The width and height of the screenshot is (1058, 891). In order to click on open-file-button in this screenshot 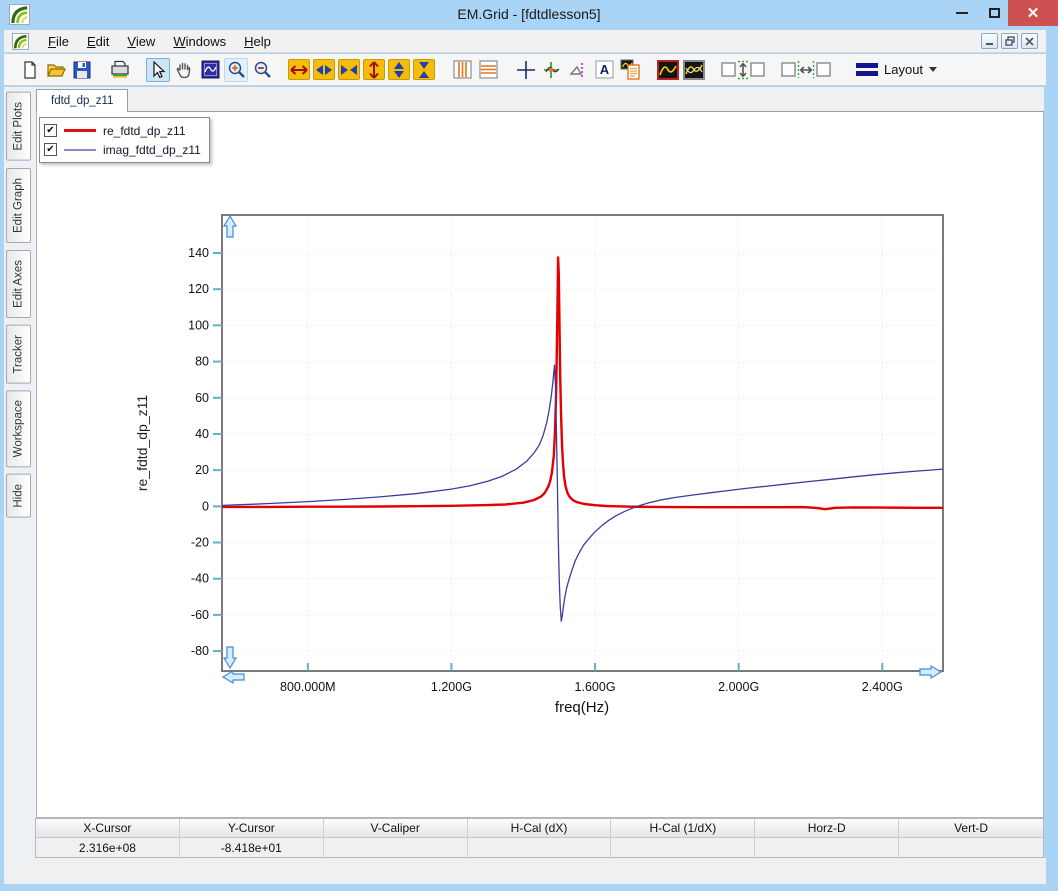, I will do `click(56, 70)`.